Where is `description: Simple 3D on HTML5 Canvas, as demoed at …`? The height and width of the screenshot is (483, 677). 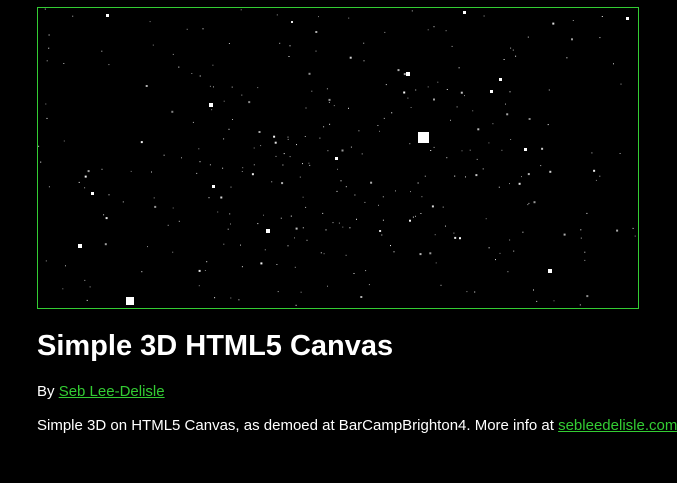
description: Simple 3D on HTML5 Canvas, as demoed at … is located at coordinates (357, 426).